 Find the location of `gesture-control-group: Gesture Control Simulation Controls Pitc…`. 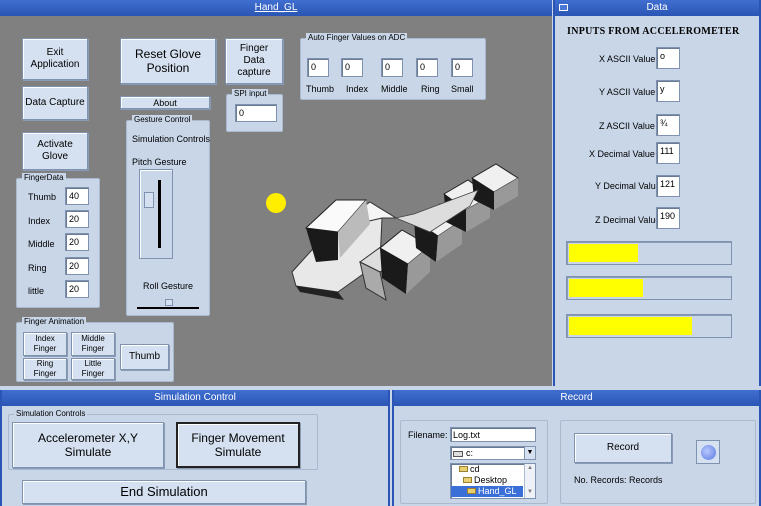

gesture-control-group: Gesture Control Simulation Controls Pitc… is located at coordinates (168, 215).